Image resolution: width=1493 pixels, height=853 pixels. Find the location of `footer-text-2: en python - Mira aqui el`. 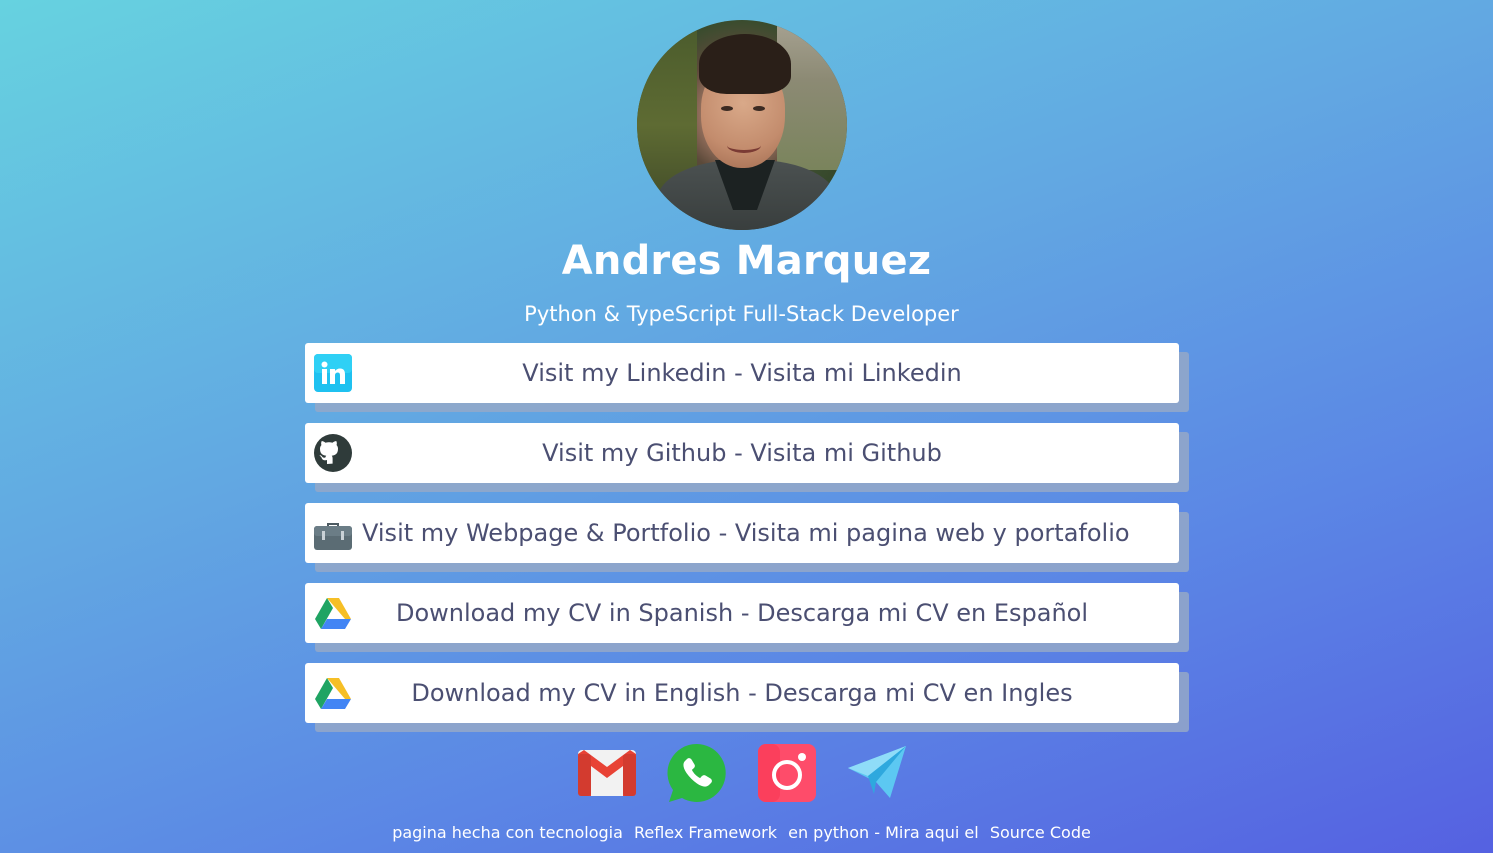

footer-text-2: en python - Mira aqui el is located at coordinates (883, 832).